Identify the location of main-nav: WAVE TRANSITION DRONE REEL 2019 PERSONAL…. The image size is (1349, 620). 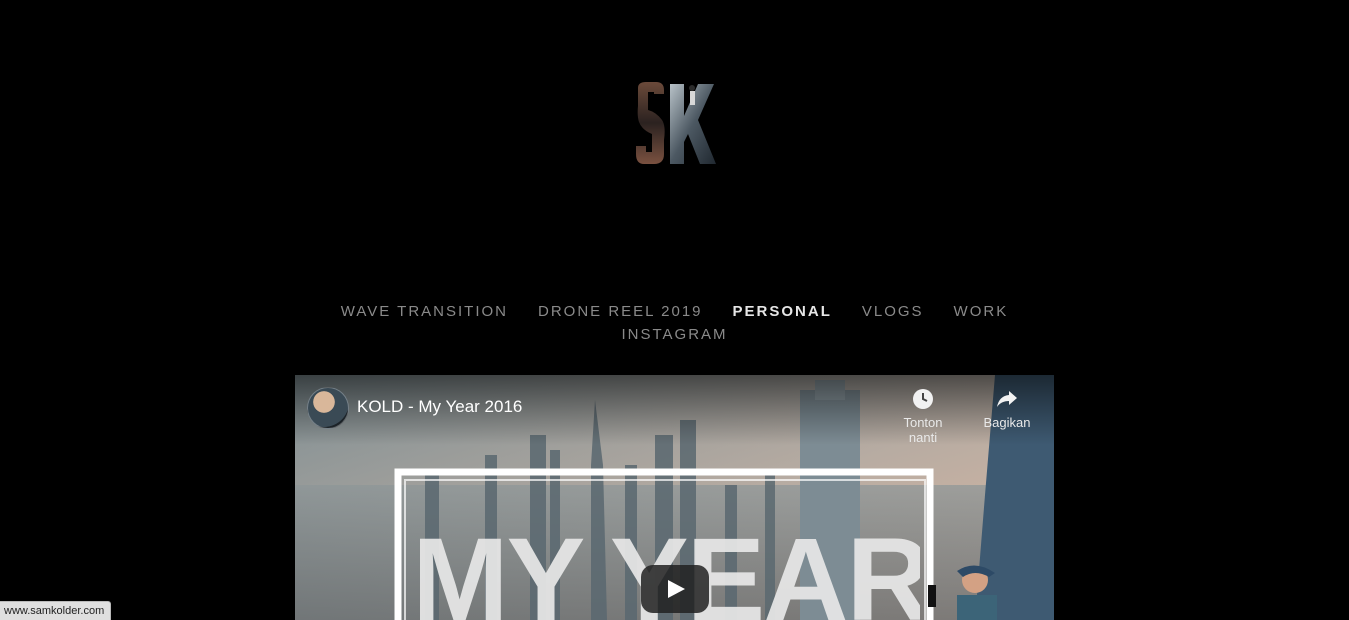
(674, 323).